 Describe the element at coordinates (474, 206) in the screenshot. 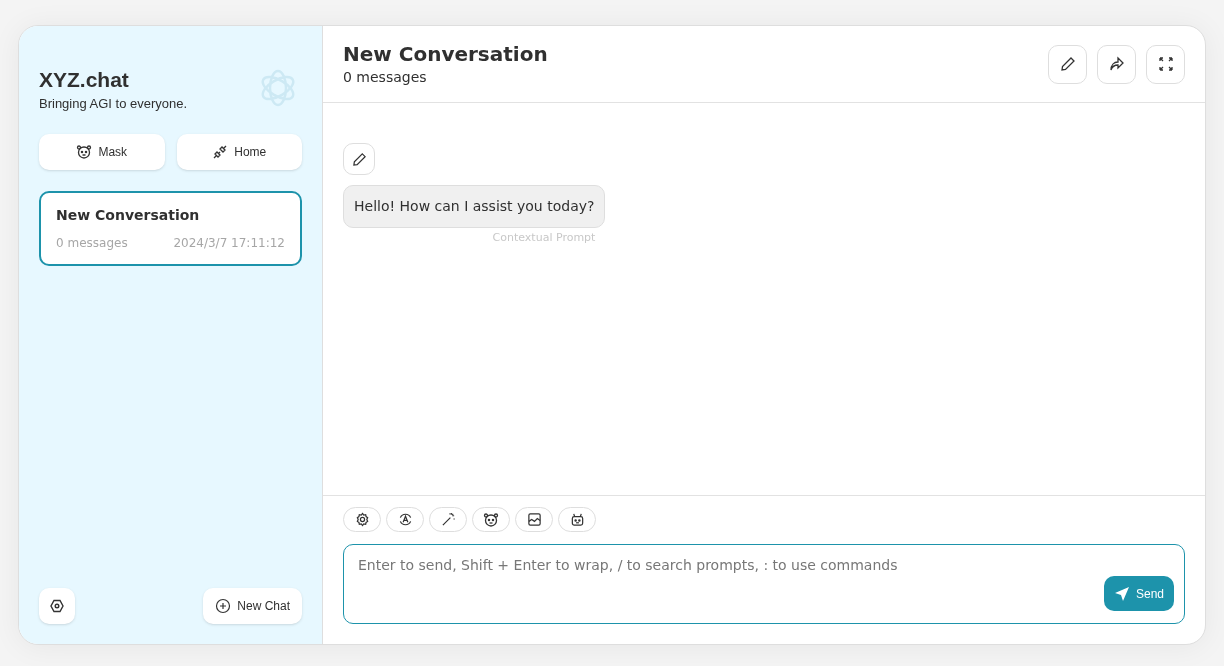

I see `message-bubble: Hello! How can I assist you today?` at that location.